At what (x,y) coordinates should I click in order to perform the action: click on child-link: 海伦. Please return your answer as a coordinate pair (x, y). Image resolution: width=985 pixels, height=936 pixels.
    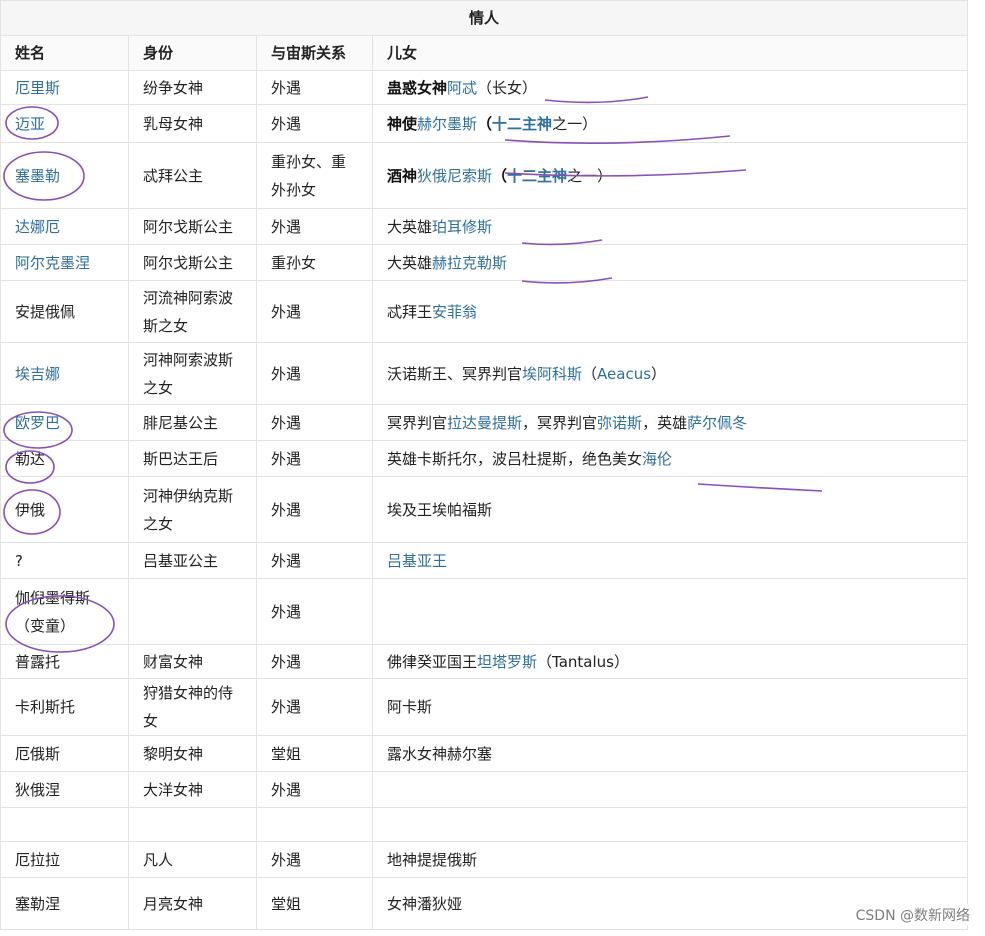
    Looking at the image, I should click on (657, 459).